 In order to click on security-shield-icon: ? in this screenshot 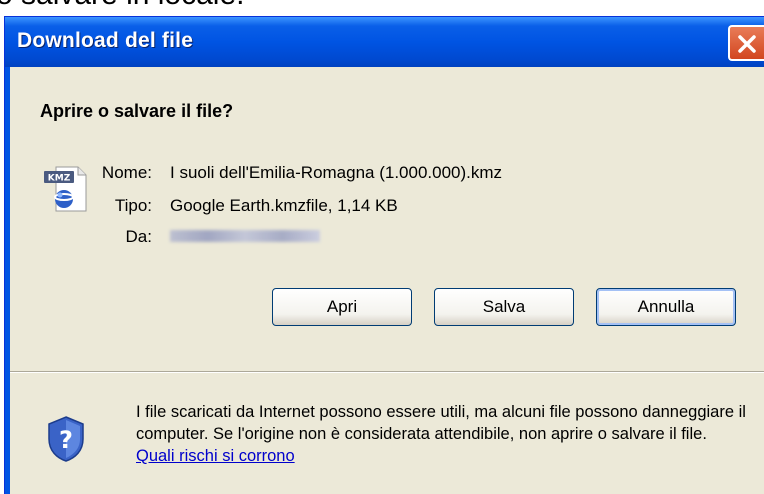, I will do `click(66, 439)`.